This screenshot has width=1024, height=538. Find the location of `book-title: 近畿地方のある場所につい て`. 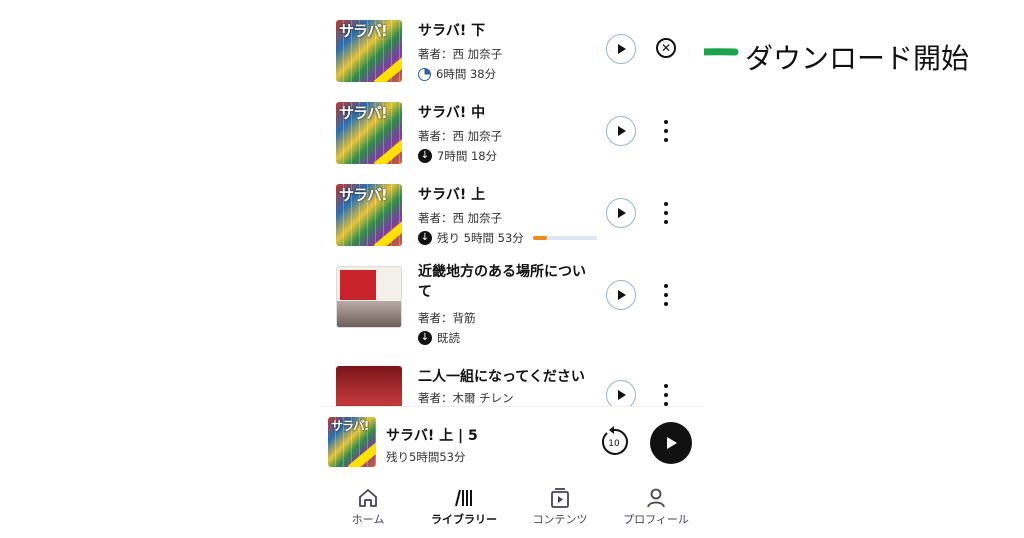

book-title: 近畿地方のある場所につい て is located at coordinates (508, 282).